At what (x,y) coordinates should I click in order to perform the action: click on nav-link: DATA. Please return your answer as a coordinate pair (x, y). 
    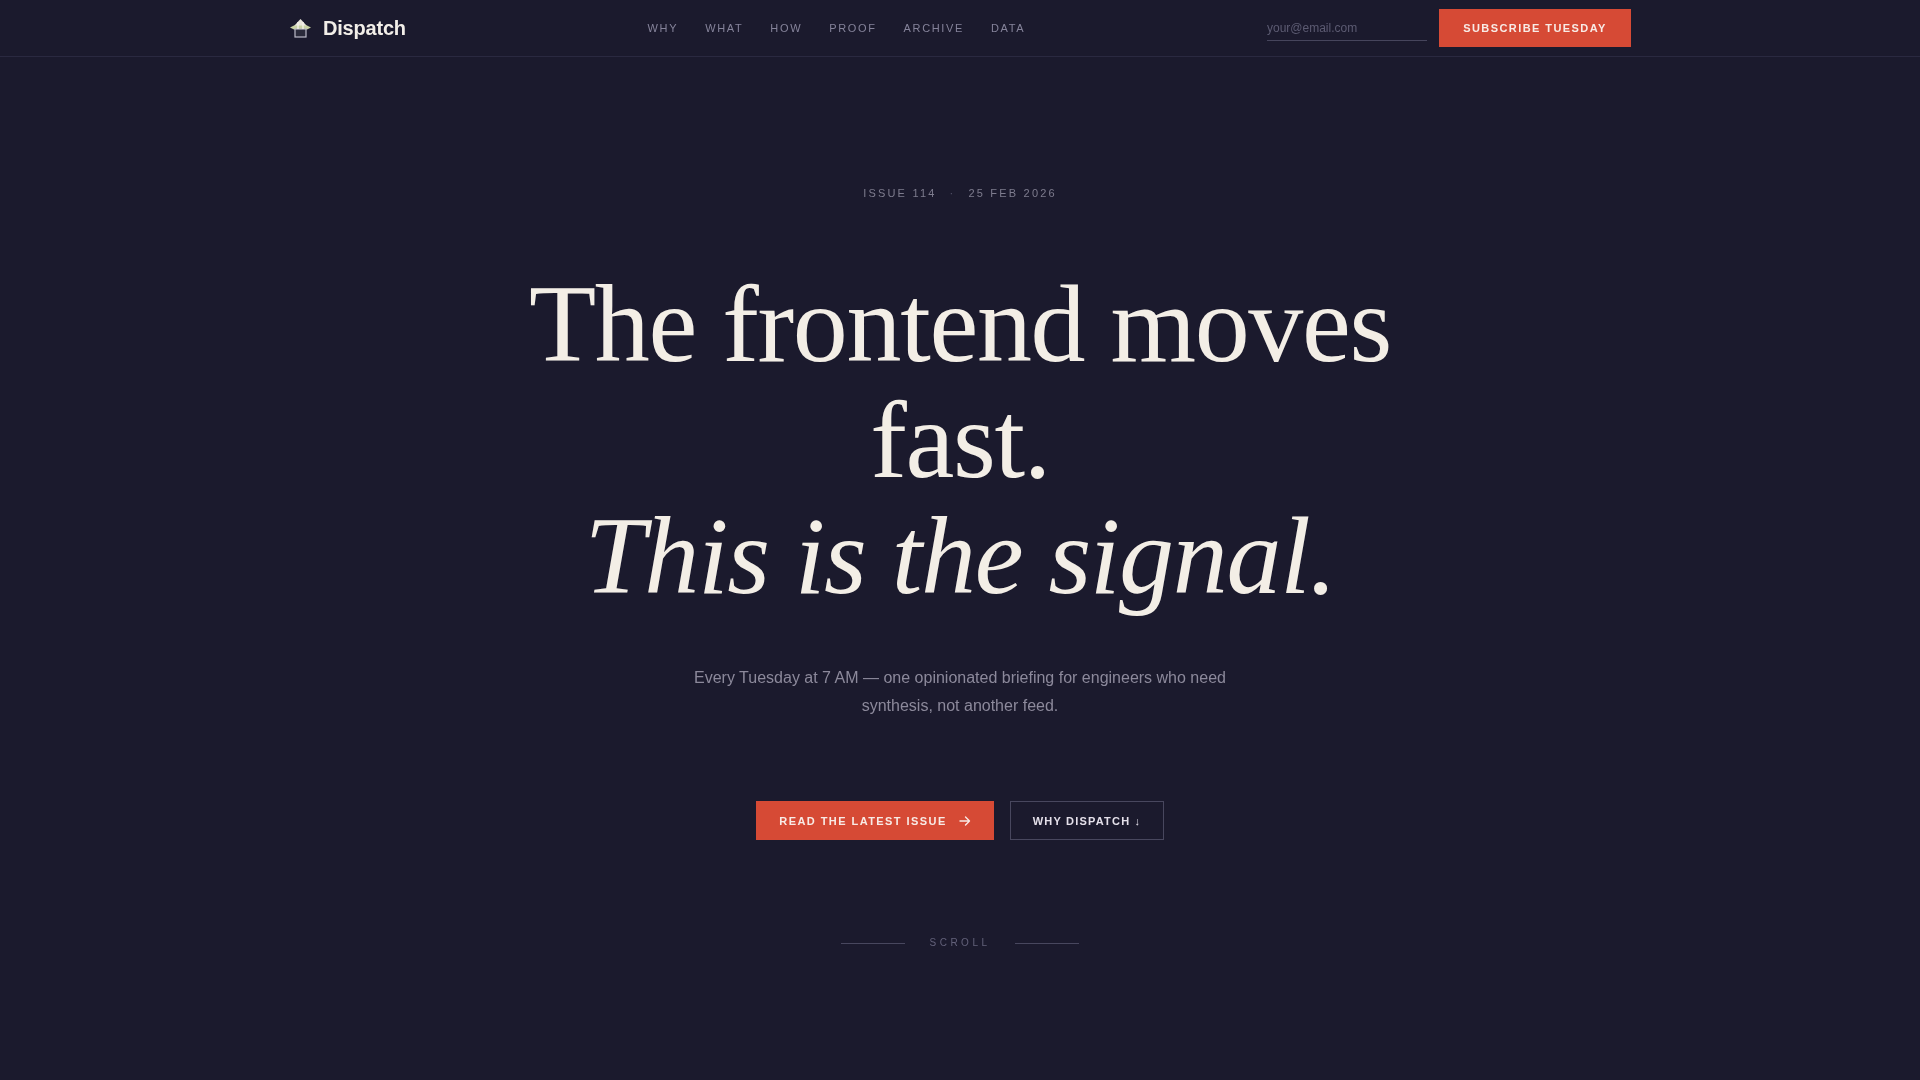
    Looking at the image, I should click on (1008, 28).